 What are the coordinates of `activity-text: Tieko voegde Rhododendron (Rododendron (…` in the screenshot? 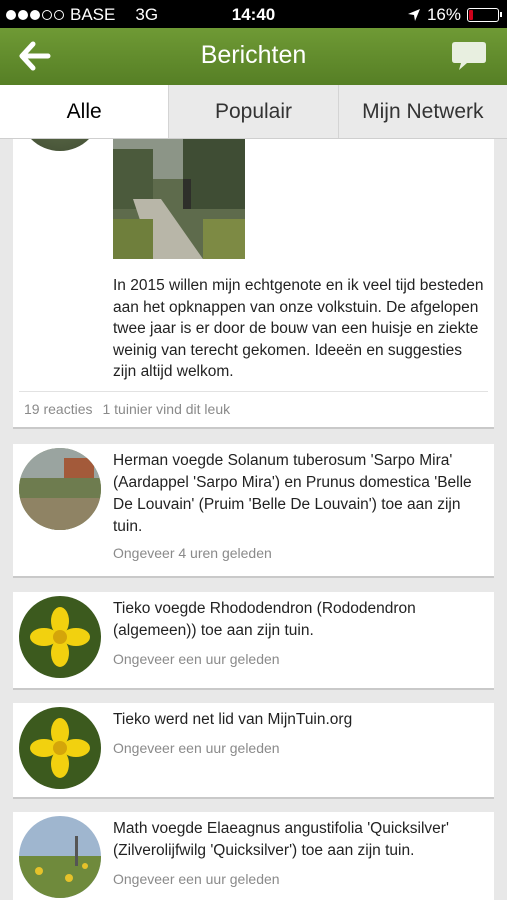 It's located at (264, 619).